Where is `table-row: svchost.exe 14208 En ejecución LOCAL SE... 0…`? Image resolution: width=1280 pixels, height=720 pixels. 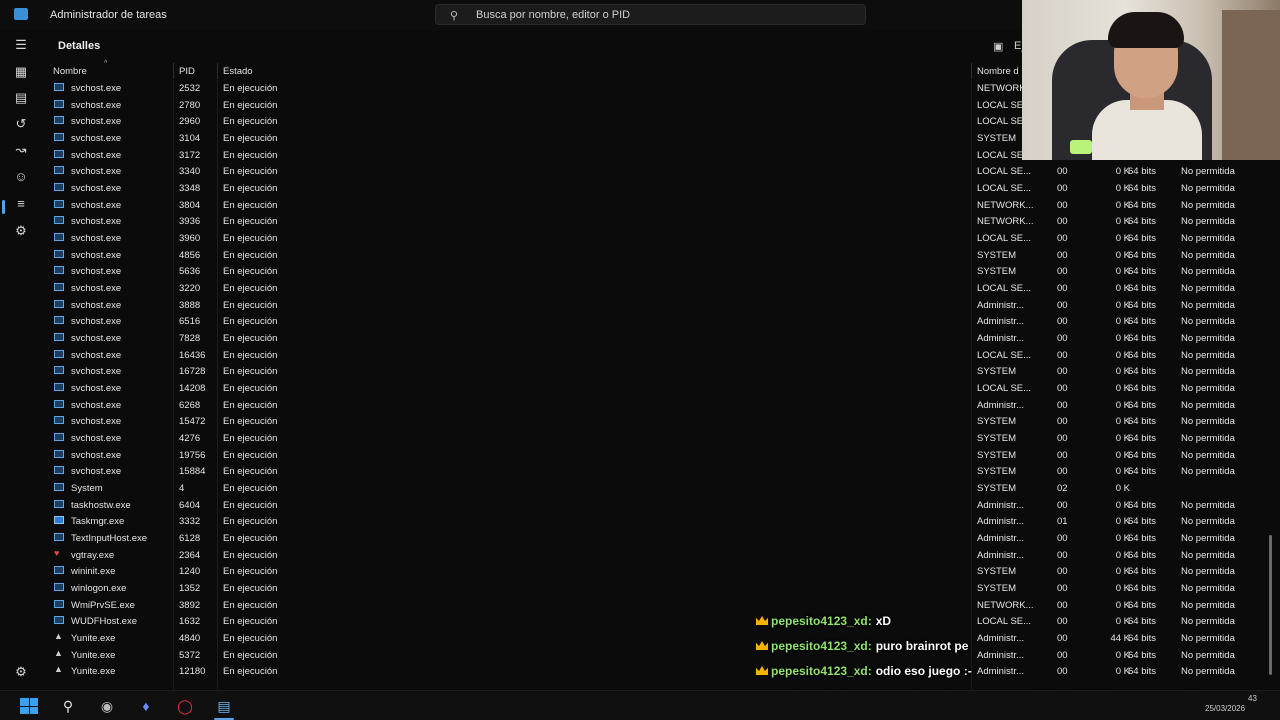 table-row: svchost.exe 14208 En ejecución LOCAL SE... 0… is located at coordinates (655, 388).